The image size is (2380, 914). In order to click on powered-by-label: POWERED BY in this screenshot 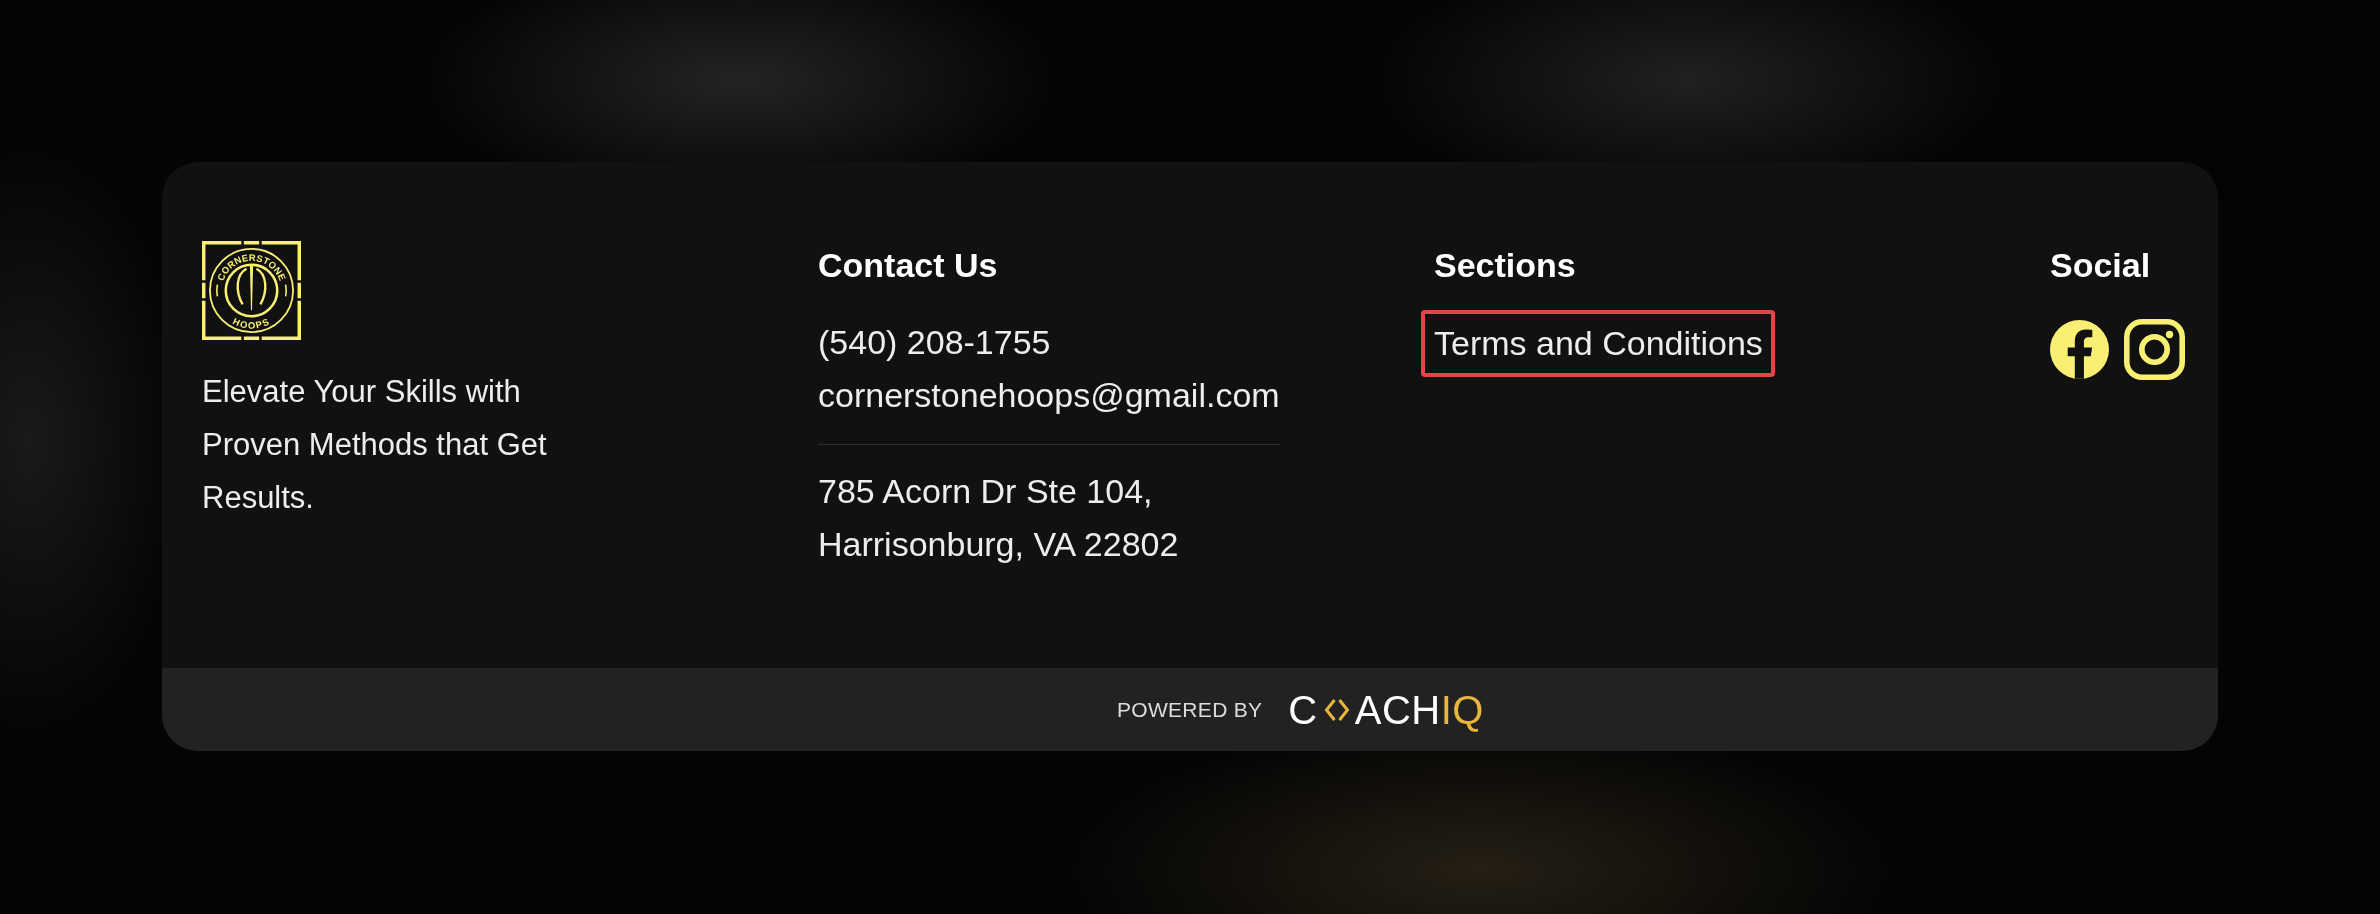, I will do `click(1190, 709)`.